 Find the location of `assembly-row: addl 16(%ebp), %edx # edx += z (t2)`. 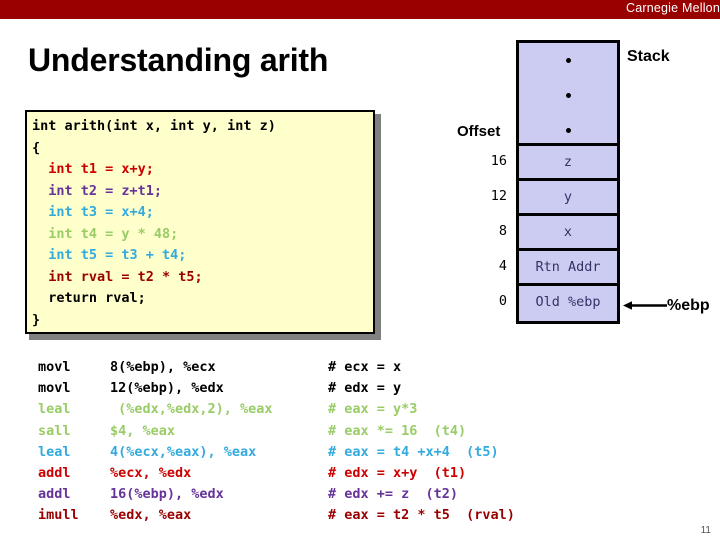

assembly-row: addl 16(%ebp), %edx # edx += z (t2) is located at coordinates (276, 494).